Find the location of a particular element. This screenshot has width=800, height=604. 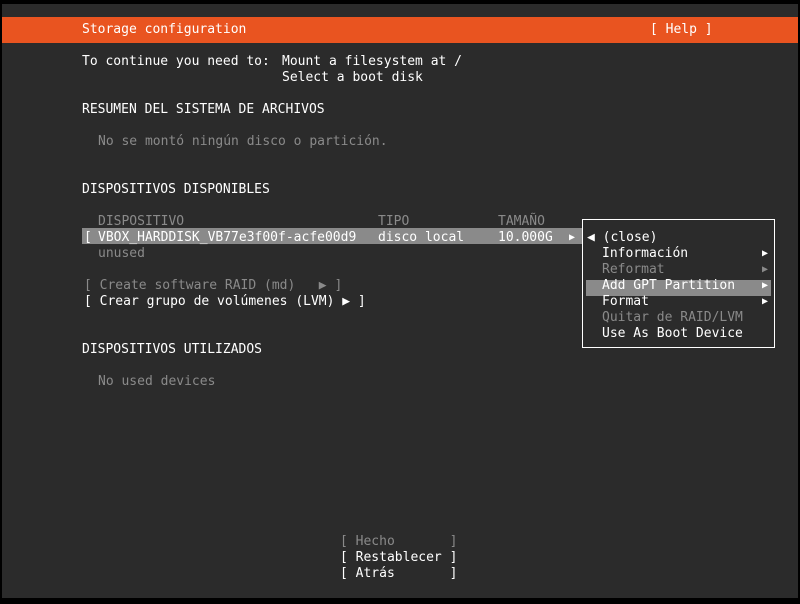

reset-button: [ Restablecer ] is located at coordinates (398, 558).